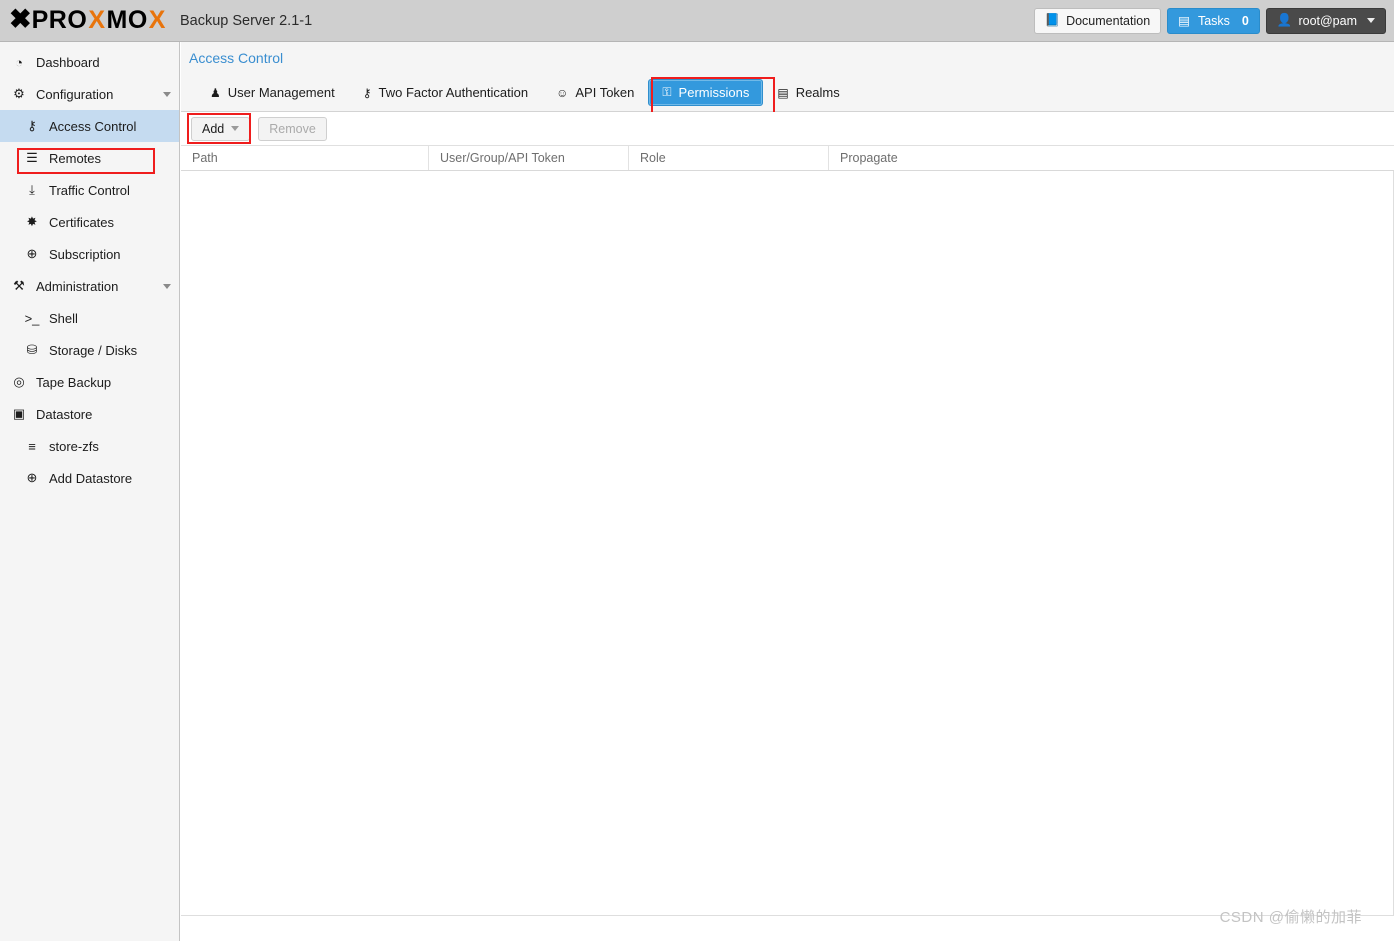 This screenshot has width=1394, height=941. What do you see at coordinates (1108, 20) in the screenshot?
I see `documentation-label: Documentation` at bounding box center [1108, 20].